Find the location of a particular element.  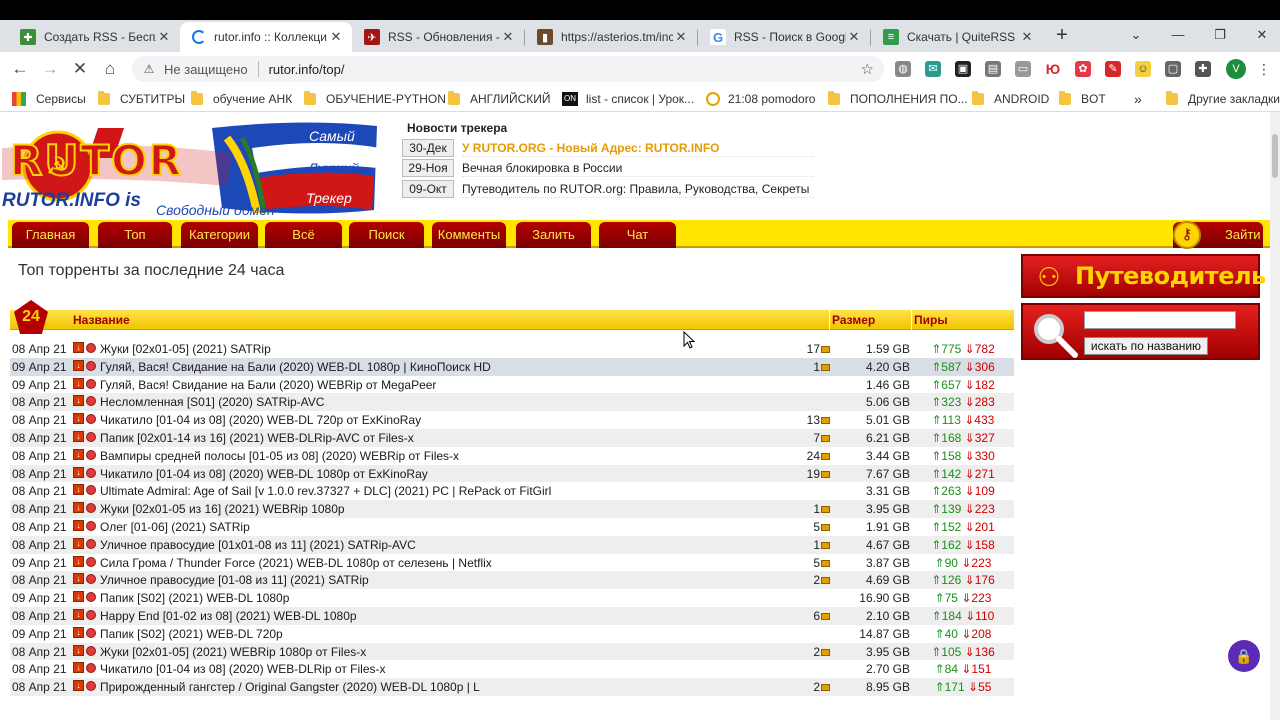

menu-item-chat: Чат is located at coordinates (637, 235).